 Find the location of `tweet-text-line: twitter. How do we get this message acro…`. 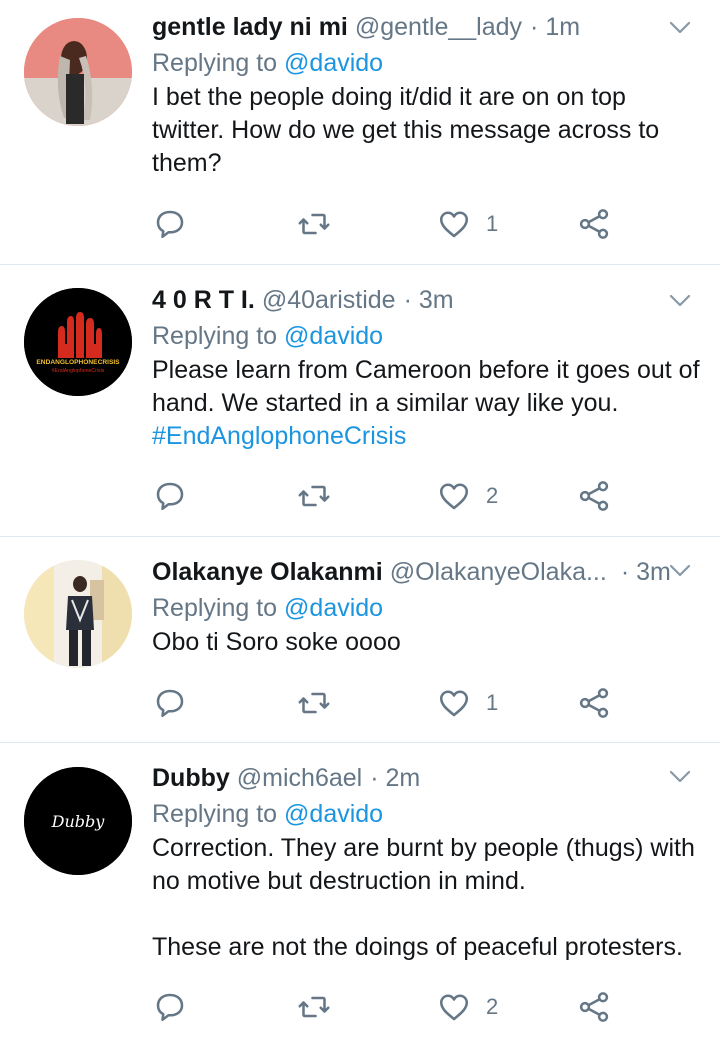

tweet-text-line: twitter. How do we get this message acro… is located at coordinates (406, 130).